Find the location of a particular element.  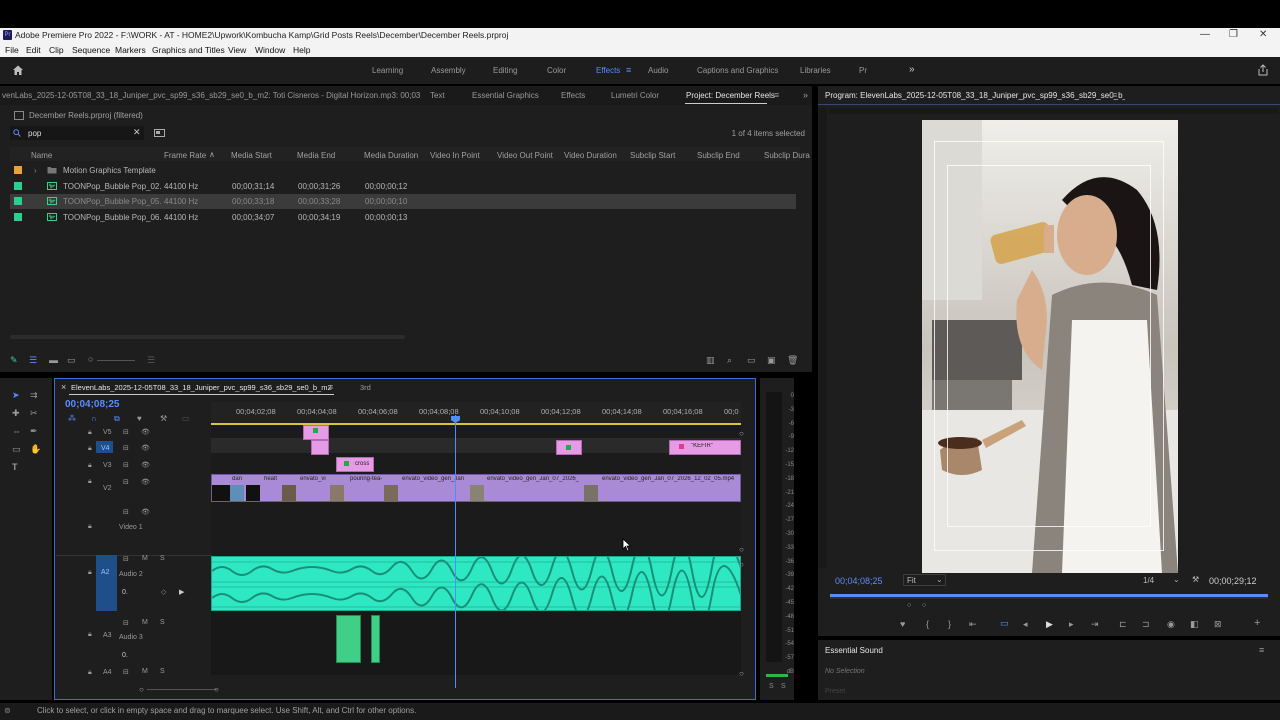

track-name-v2: V2 is located at coordinates (107, 488).